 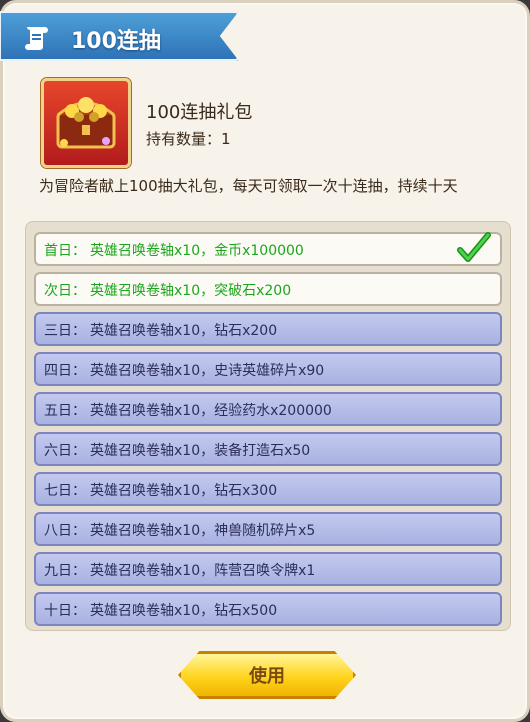 What do you see at coordinates (86, 123) in the screenshot?
I see `treasure-chest-icon` at bounding box center [86, 123].